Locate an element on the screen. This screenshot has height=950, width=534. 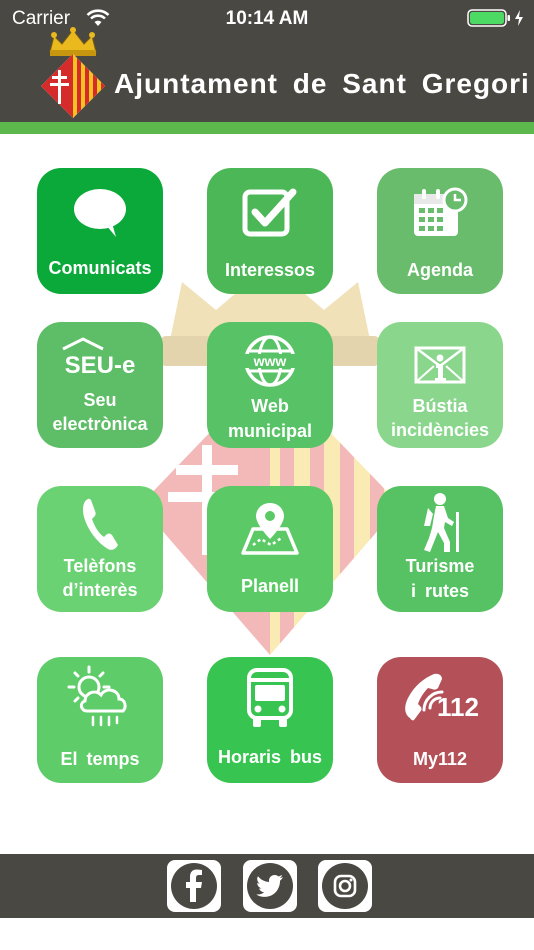
footer-bar is located at coordinates (267, 886).